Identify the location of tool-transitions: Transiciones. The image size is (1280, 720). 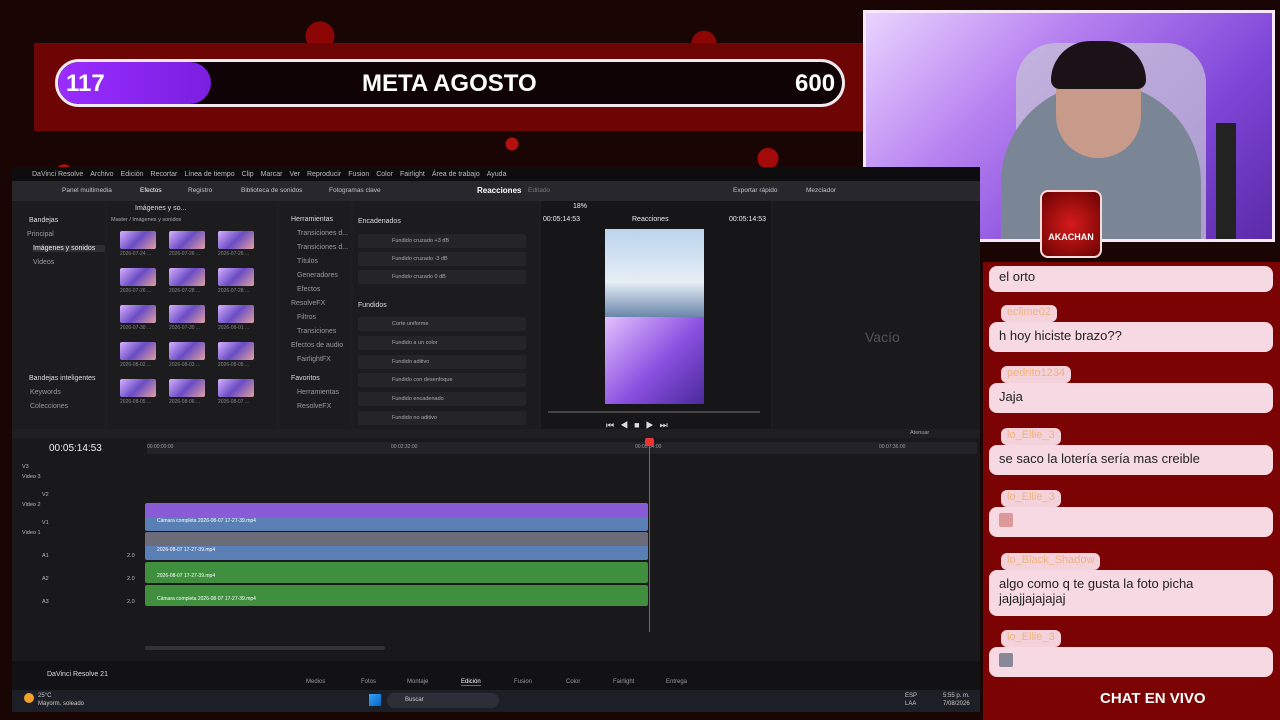
(316, 331).